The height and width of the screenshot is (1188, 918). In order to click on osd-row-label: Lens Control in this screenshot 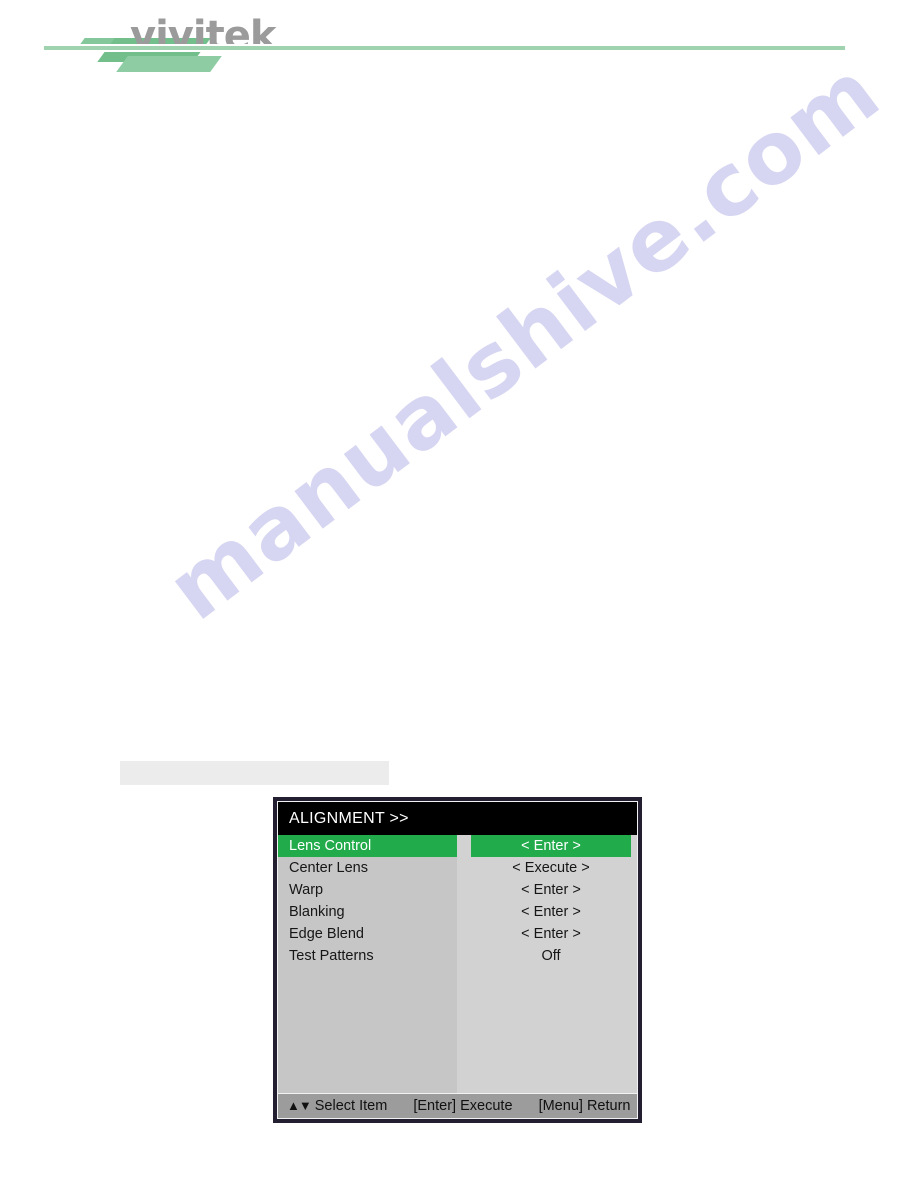, I will do `click(367, 846)`.